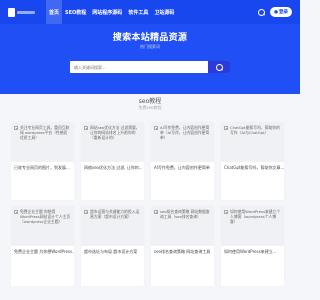 This screenshot has width=320, height=300. Describe the element at coordinates (150, 38) in the screenshot. I see `hero-title: 搜索本站精品资源` at that location.